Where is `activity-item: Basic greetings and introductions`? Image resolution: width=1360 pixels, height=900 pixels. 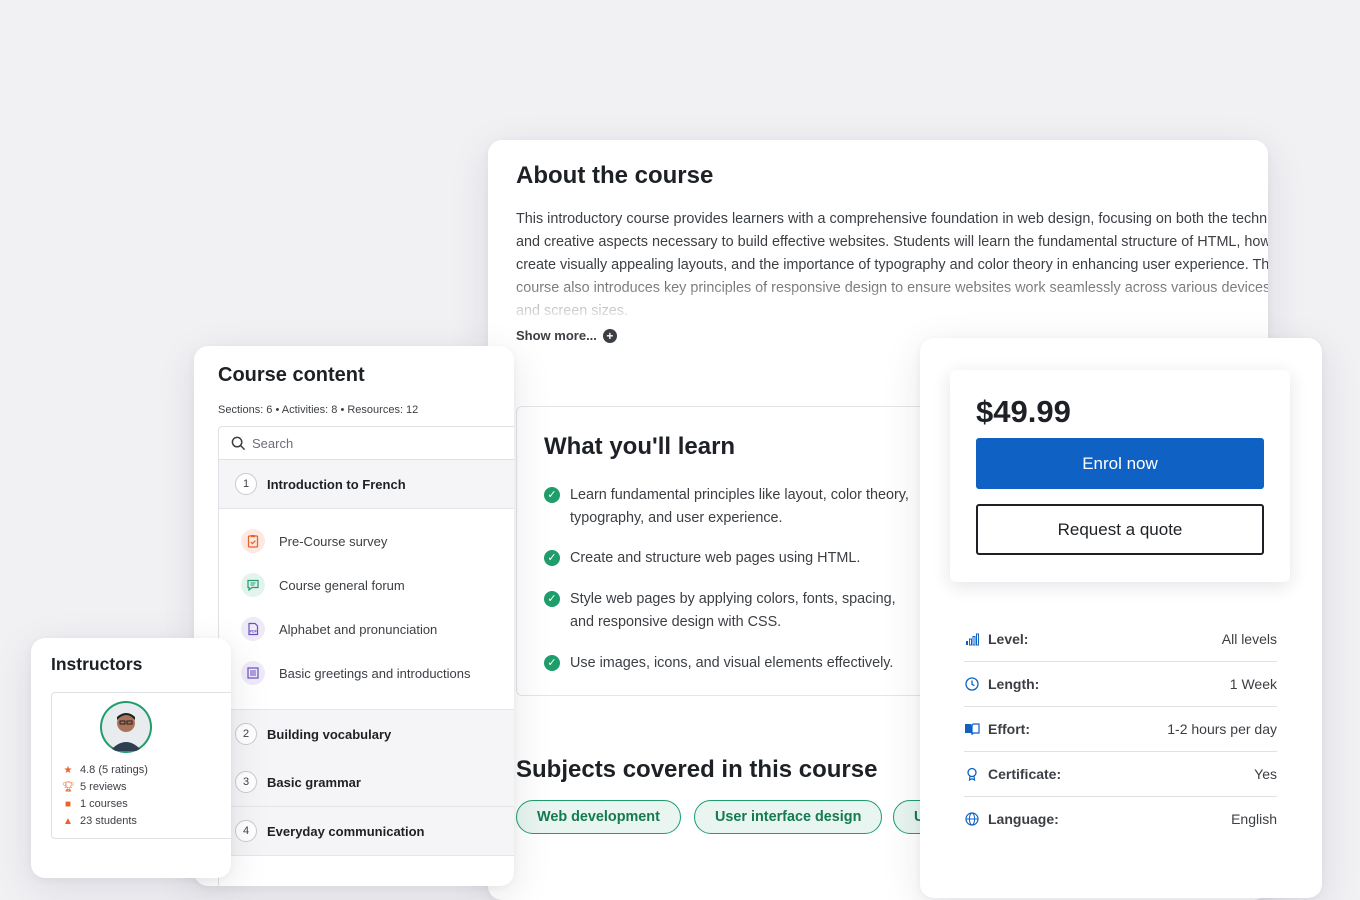
activity-item: Basic greetings and introductions is located at coordinates (356, 673).